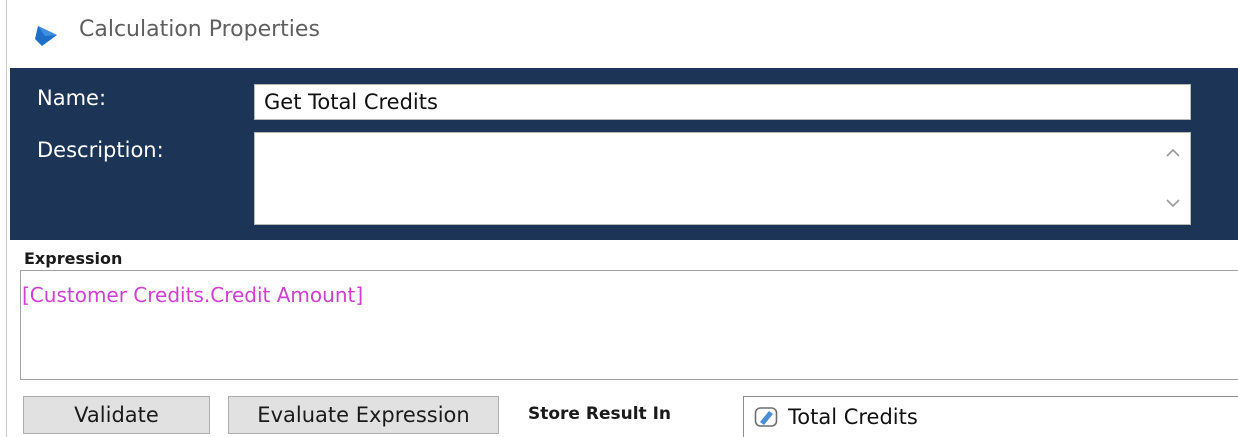 This screenshot has height=437, width=1238. Describe the element at coordinates (192, 295) in the screenshot. I see `expression-text: [Customer Credits.Credit Amount]` at that location.